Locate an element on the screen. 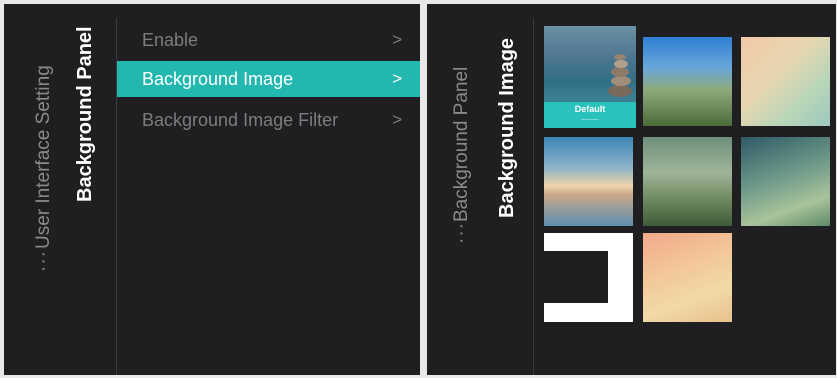  thumbnail-white-frame is located at coordinates (588, 277).